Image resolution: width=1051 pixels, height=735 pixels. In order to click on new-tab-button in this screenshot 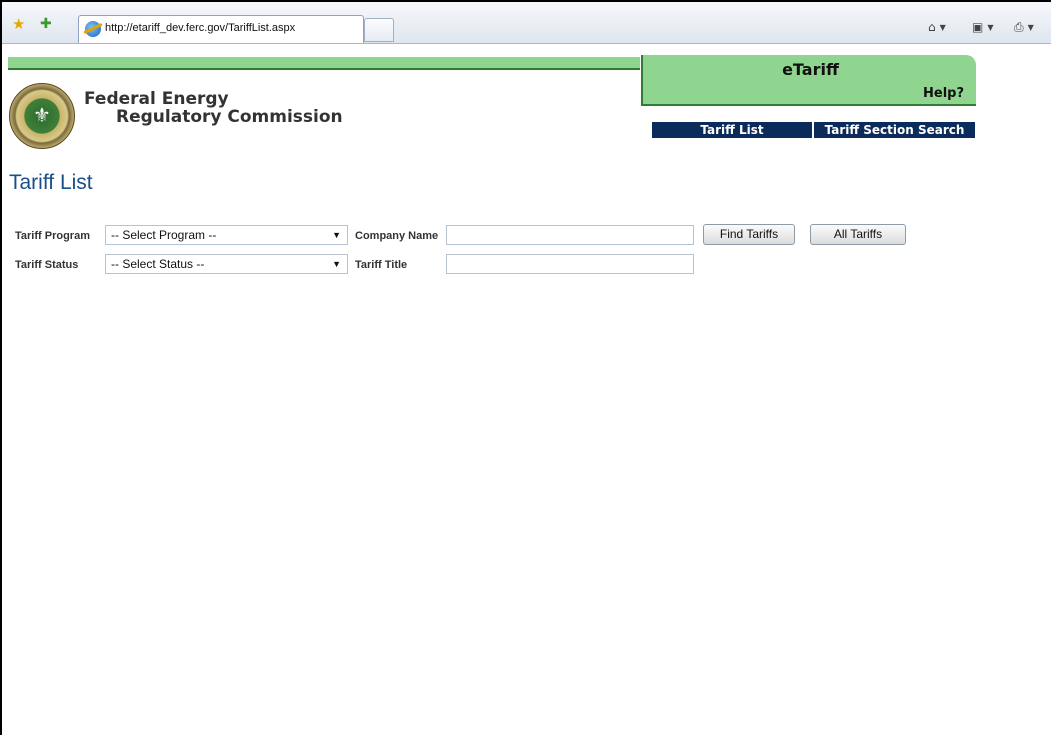, I will do `click(379, 30)`.